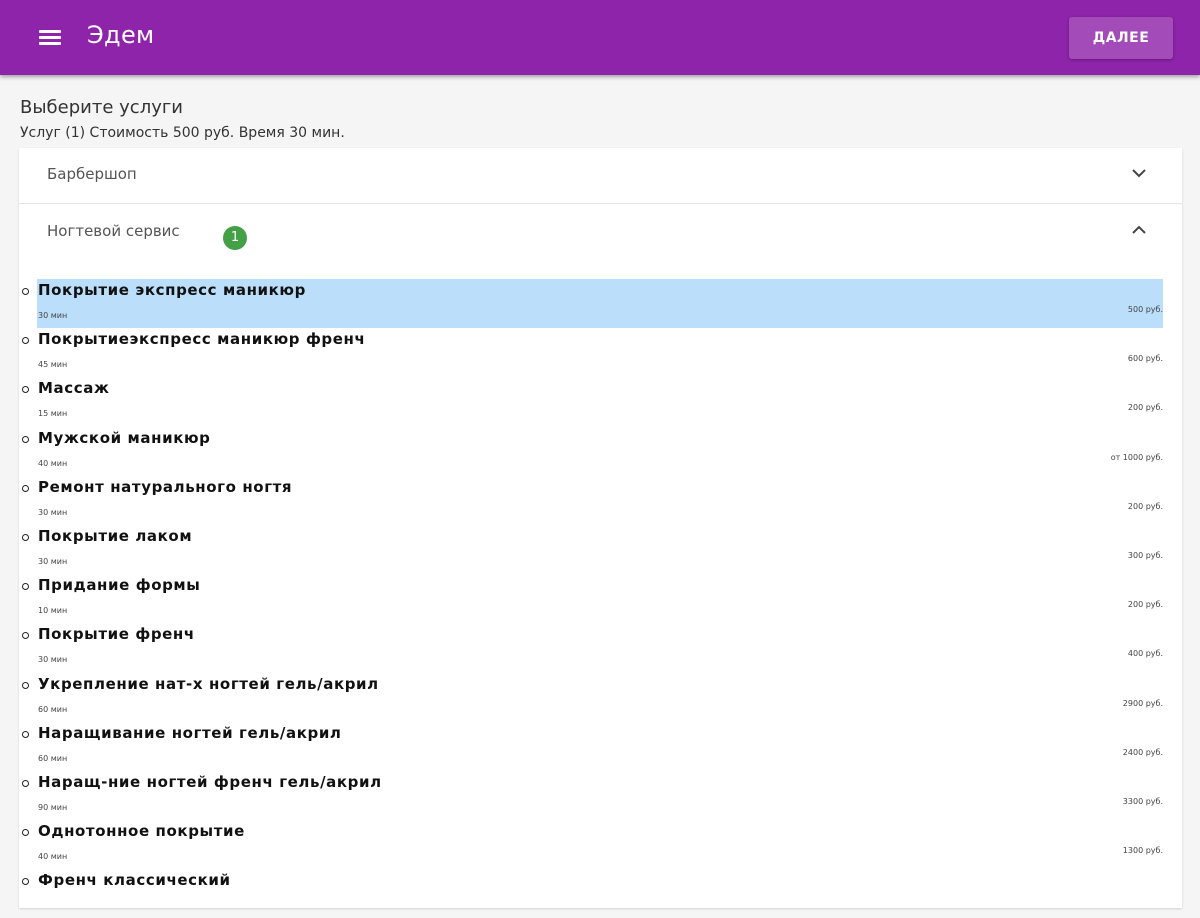 The width and height of the screenshot is (1200, 918). I want to click on service-name: Покрытие экспресс маникюр, so click(172, 290).